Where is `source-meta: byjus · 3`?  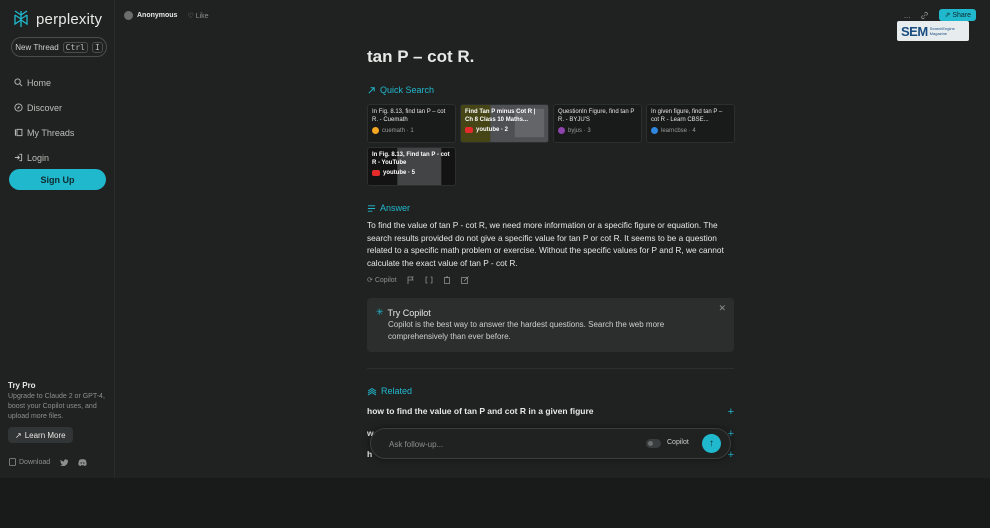 source-meta: byjus · 3 is located at coordinates (597, 130).